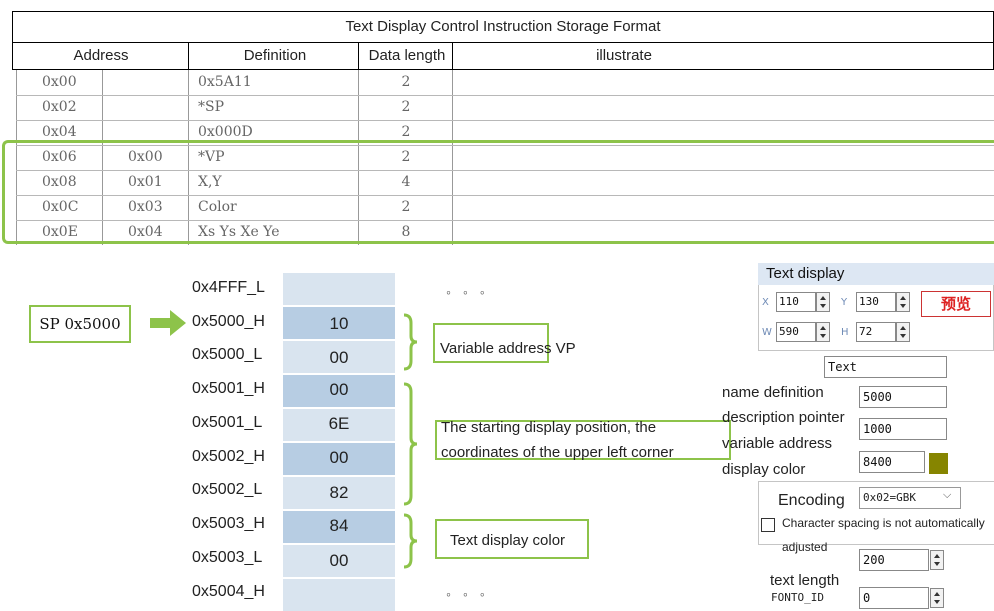 This screenshot has width=994, height=611. What do you see at coordinates (823, 332) in the screenshot?
I see `w-spinner` at bounding box center [823, 332].